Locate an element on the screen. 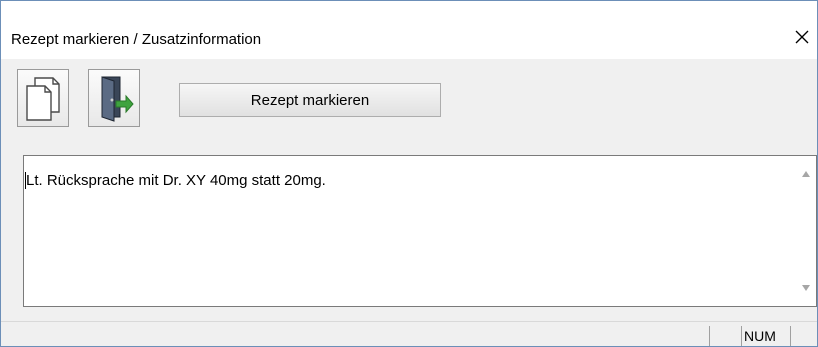  mark-prescription-button: Rezept markieren is located at coordinates (310, 100).